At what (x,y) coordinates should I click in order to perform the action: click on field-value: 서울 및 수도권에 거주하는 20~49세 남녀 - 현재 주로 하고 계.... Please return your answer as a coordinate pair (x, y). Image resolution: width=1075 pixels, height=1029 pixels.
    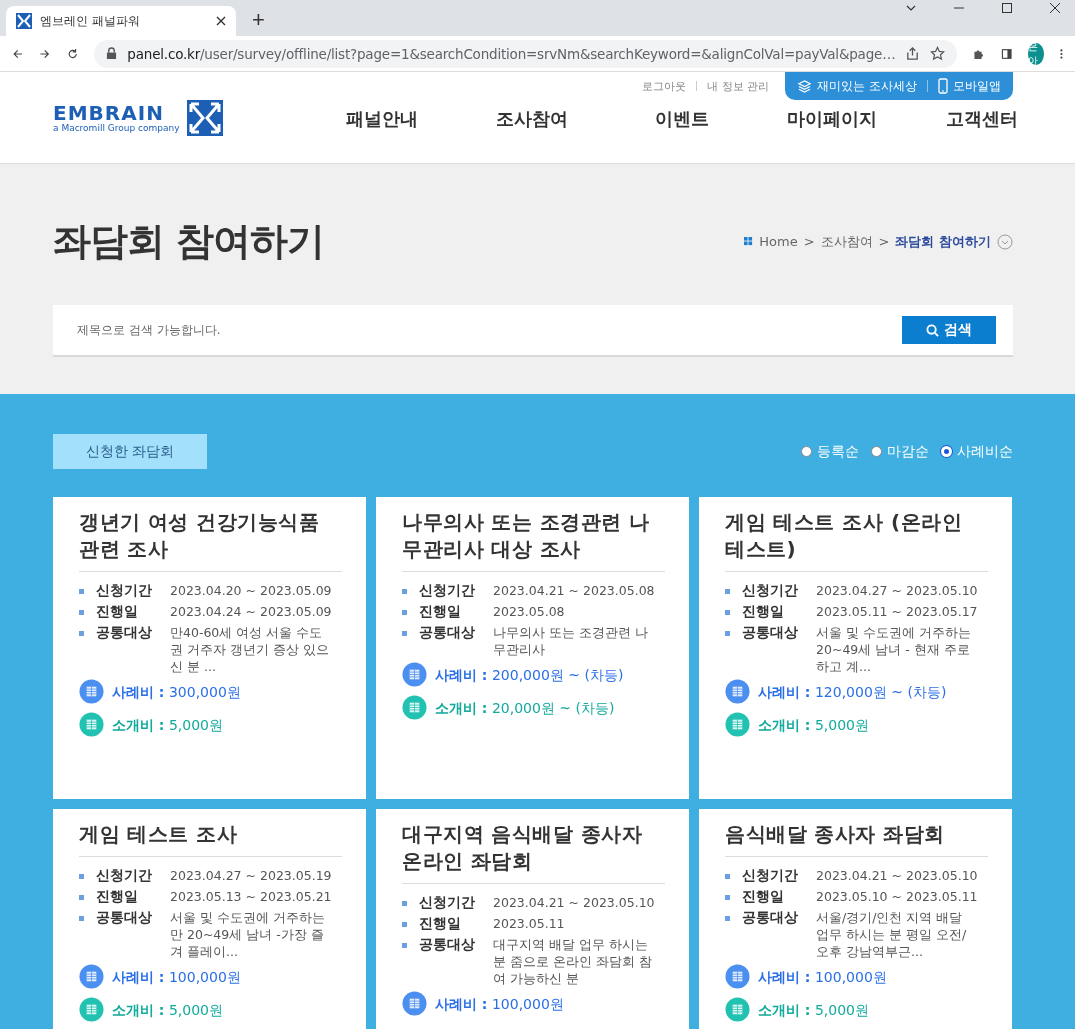
    Looking at the image, I should click on (894, 649).